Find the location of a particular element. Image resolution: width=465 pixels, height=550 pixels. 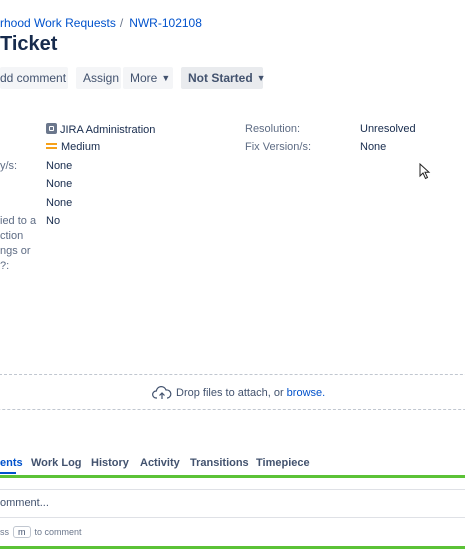

field-value-none-3: None is located at coordinates (59, 203).